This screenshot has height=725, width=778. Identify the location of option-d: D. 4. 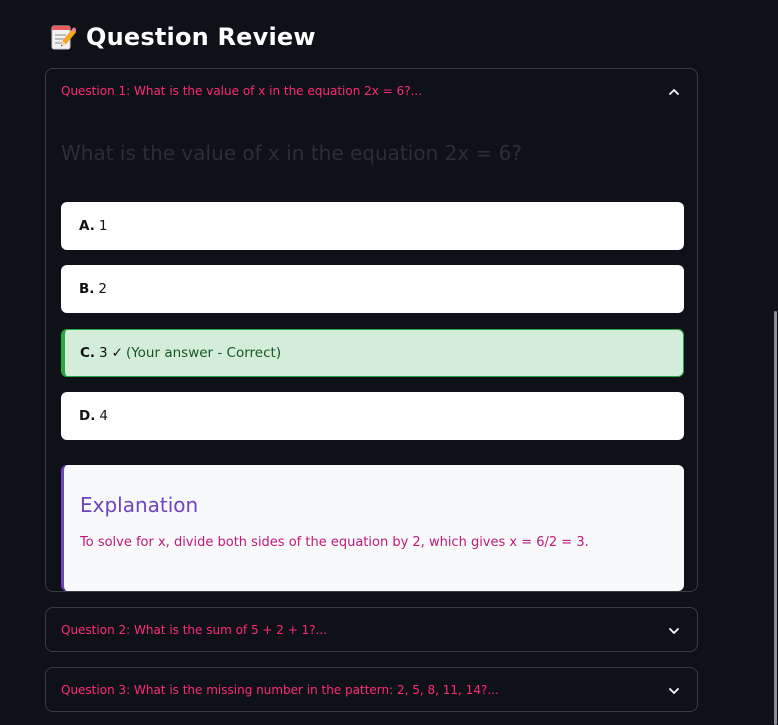
(372, 416).